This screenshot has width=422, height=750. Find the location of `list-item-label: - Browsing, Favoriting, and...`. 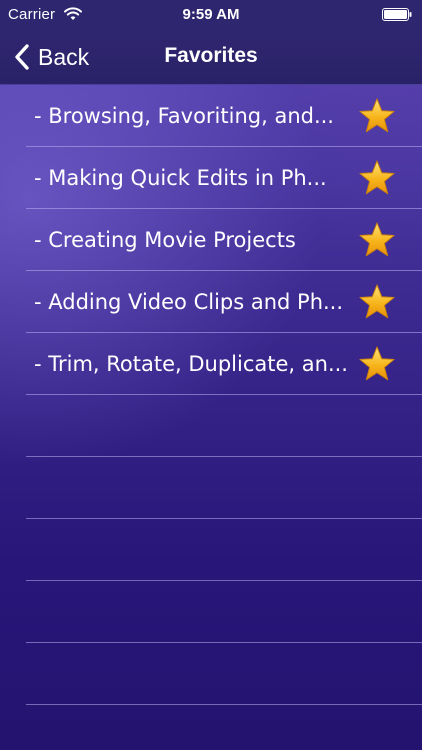

list-item-label: - Browsing, Favoriting, and... is located at coordinates (184, 115).